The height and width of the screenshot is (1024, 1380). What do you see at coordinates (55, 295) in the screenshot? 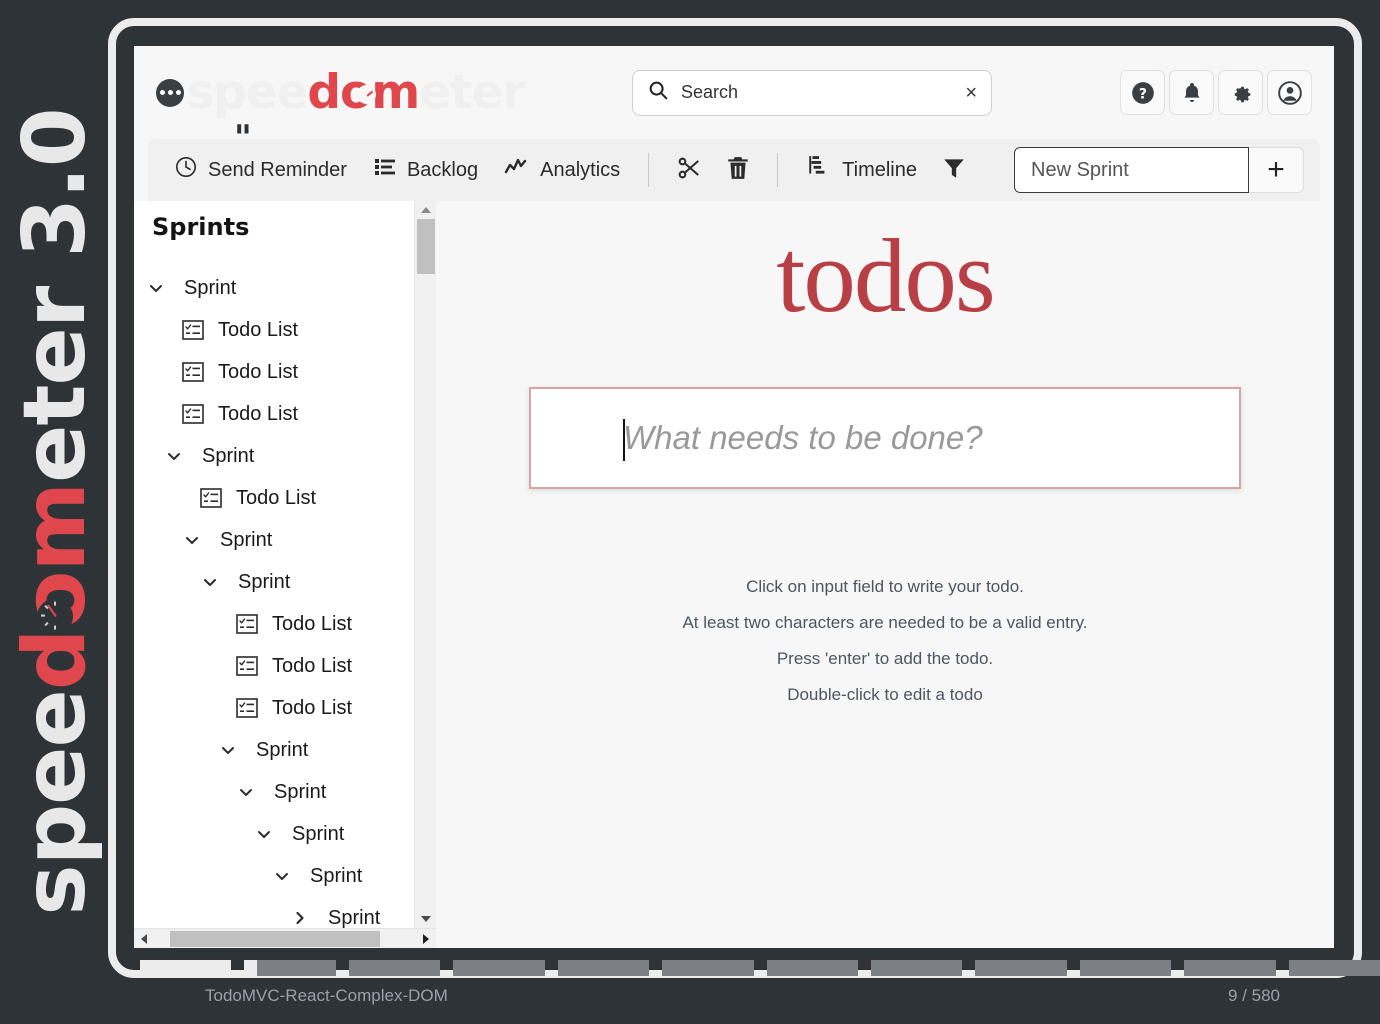
I see `watermark-post: eter 3.0` at bounding box center [55, 295].